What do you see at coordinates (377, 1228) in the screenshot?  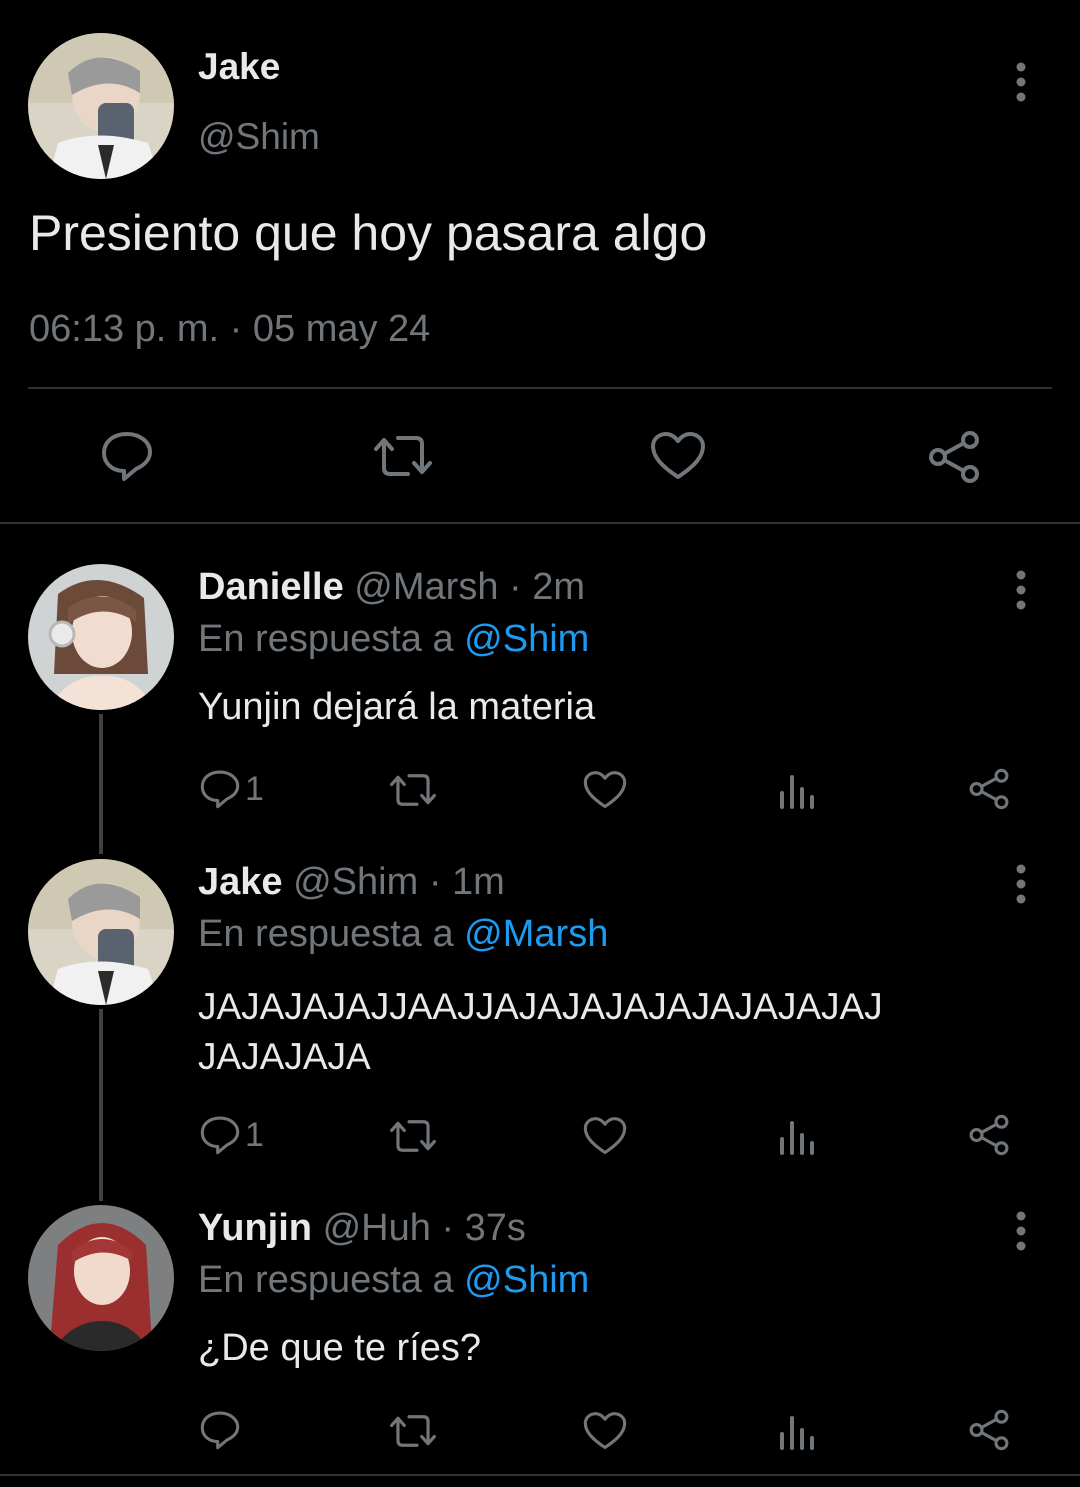 I see `author-handle: @Huh` at bounding box center [377, 1228].